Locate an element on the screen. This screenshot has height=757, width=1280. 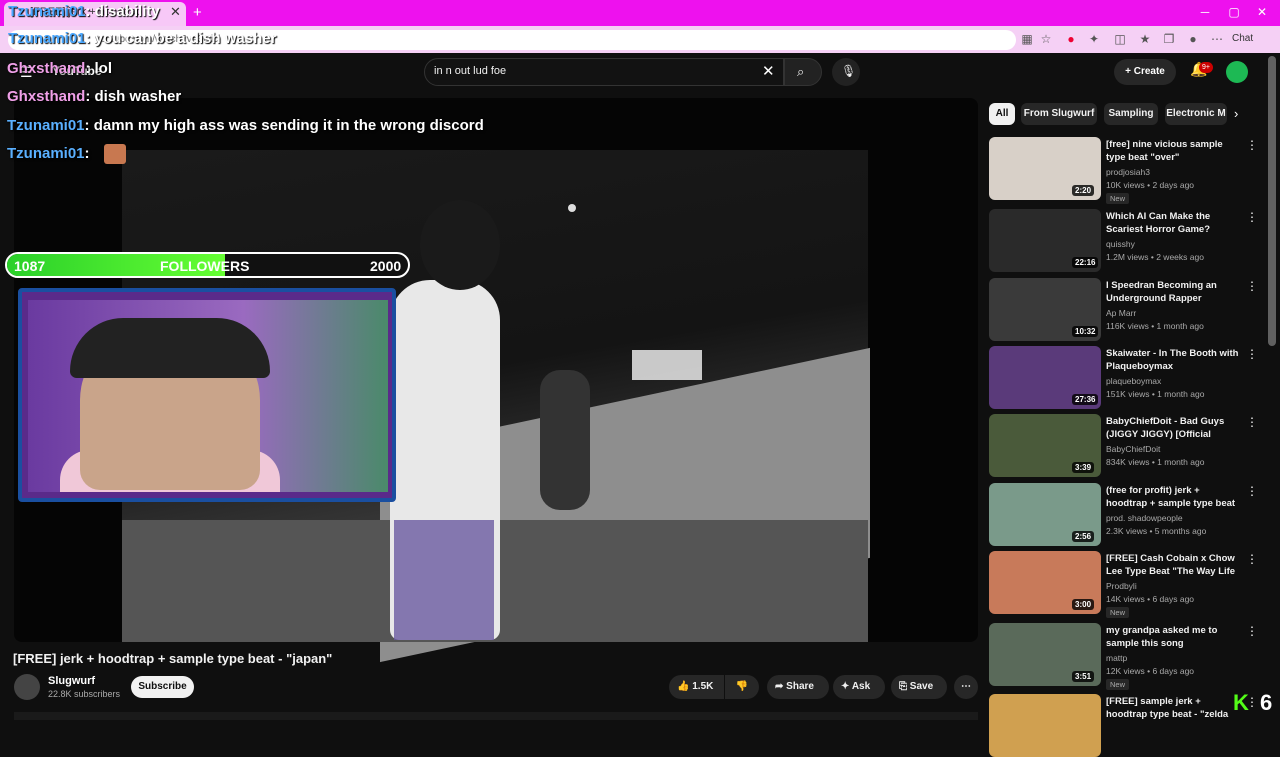
collections-icon: ❐ is located at coordinates (1169, 39).